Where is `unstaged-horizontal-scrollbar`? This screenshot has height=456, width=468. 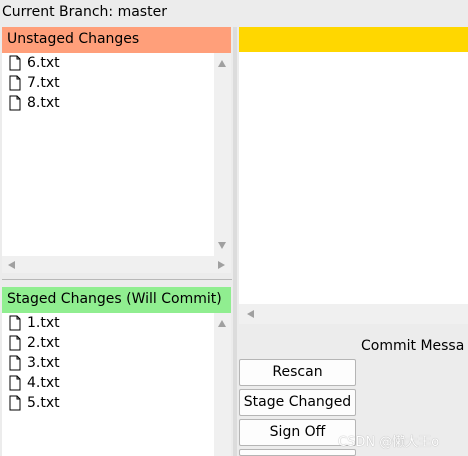
unstaged-horizontal-scrollbar is located at coordinates (116, 264).